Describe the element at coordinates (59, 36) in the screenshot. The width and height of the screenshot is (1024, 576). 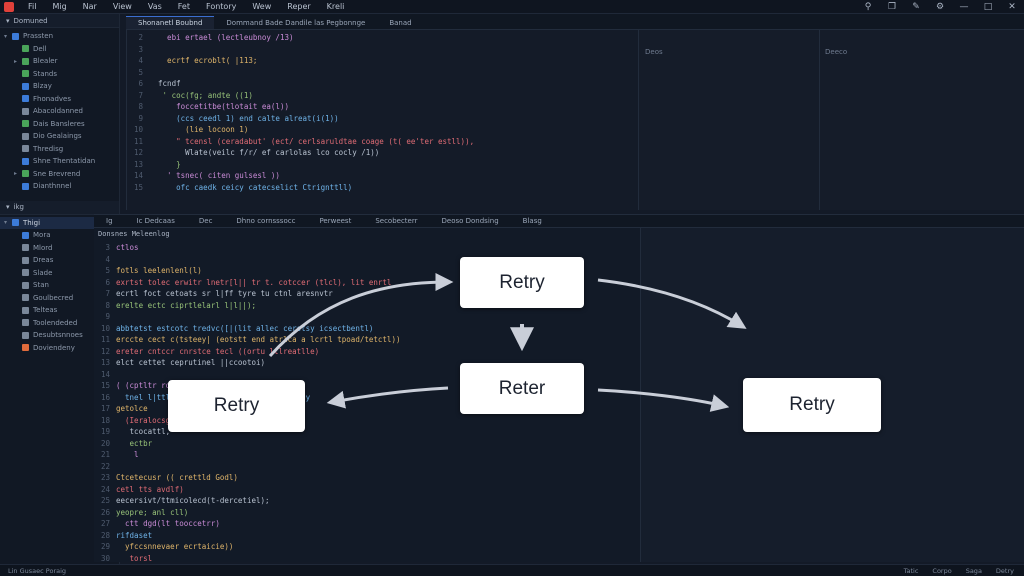
I see `sidebar-item: ▾ Prassten` at that location.